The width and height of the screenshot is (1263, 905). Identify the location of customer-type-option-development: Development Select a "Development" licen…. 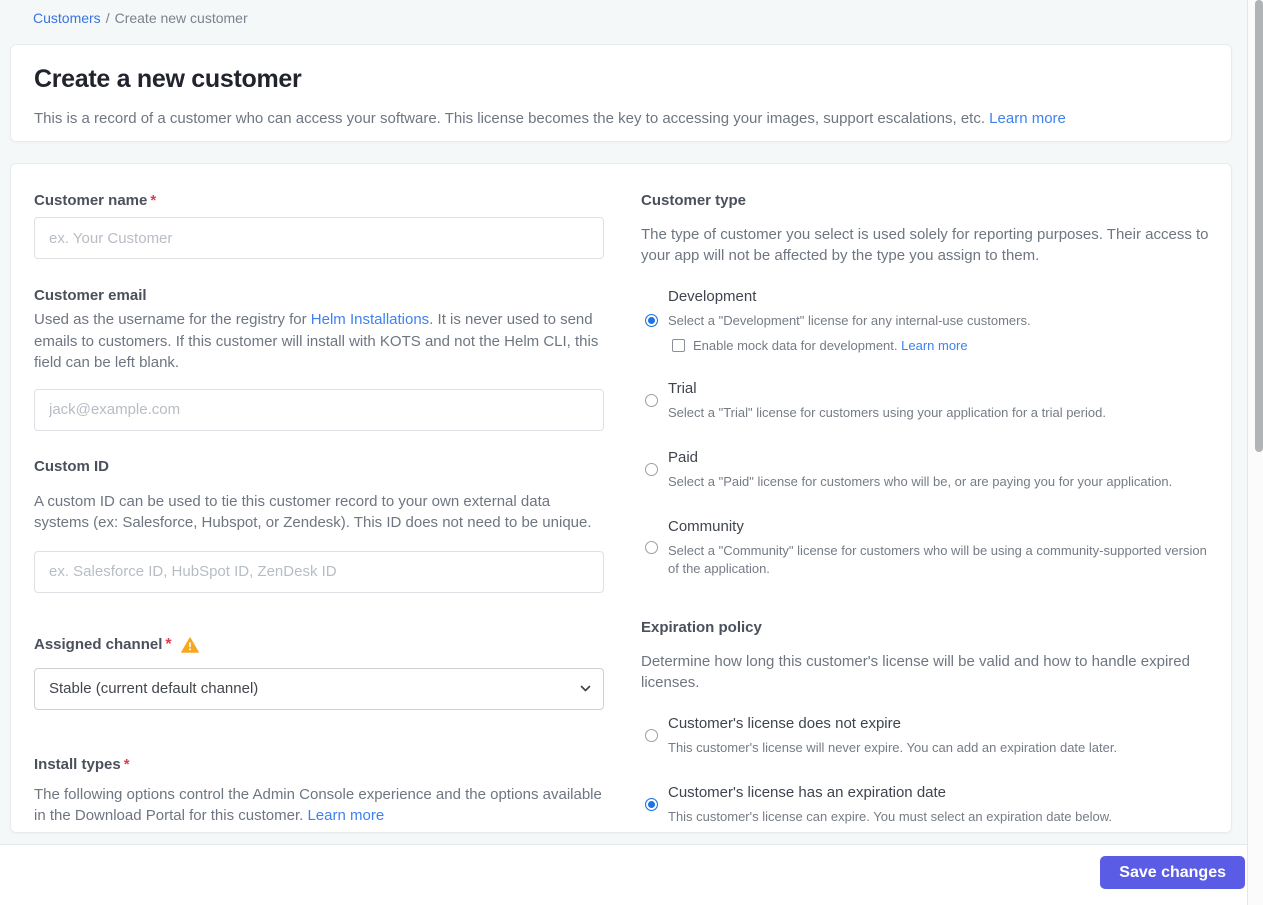
(928, 320).